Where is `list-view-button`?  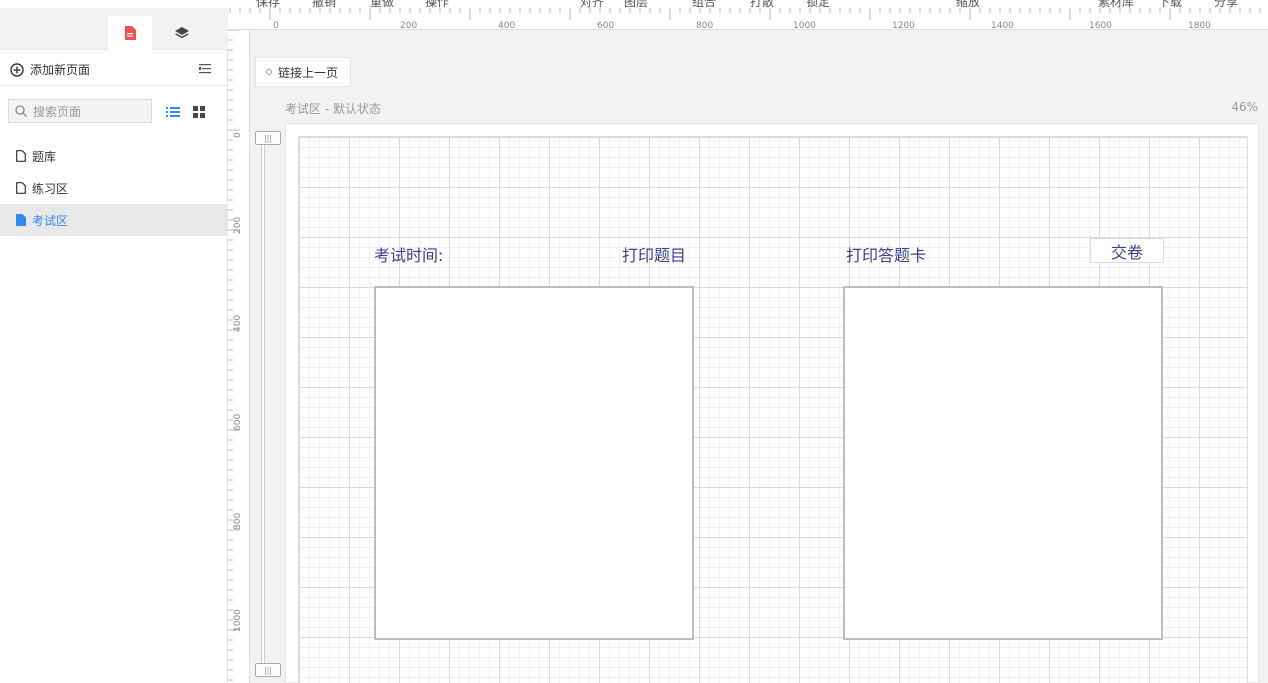
list-view-button is located at coordinates (173, 112).